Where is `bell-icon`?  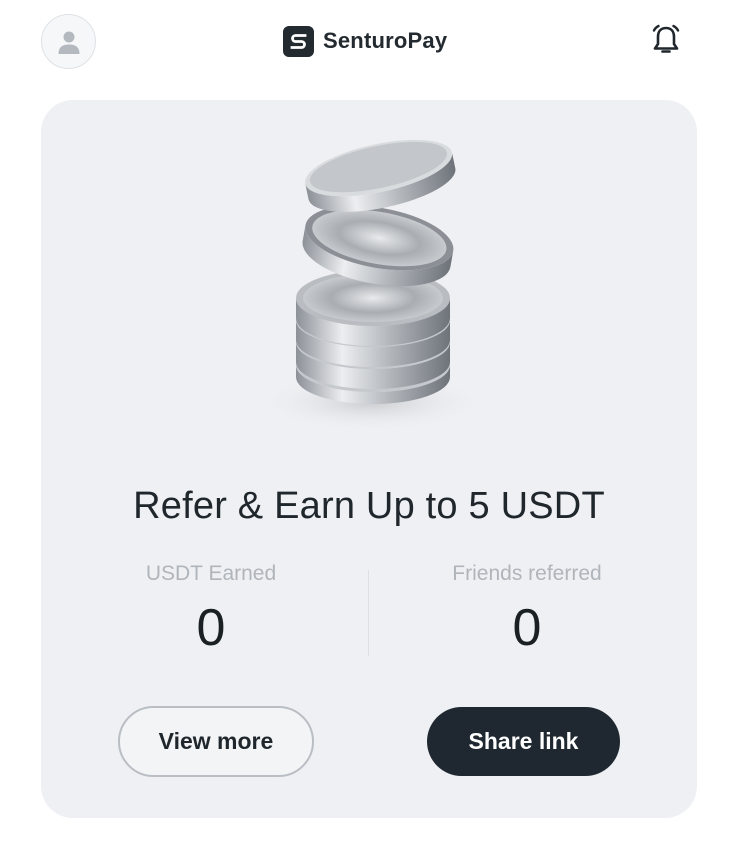 bell-icon is located at coordinates (666, 38).